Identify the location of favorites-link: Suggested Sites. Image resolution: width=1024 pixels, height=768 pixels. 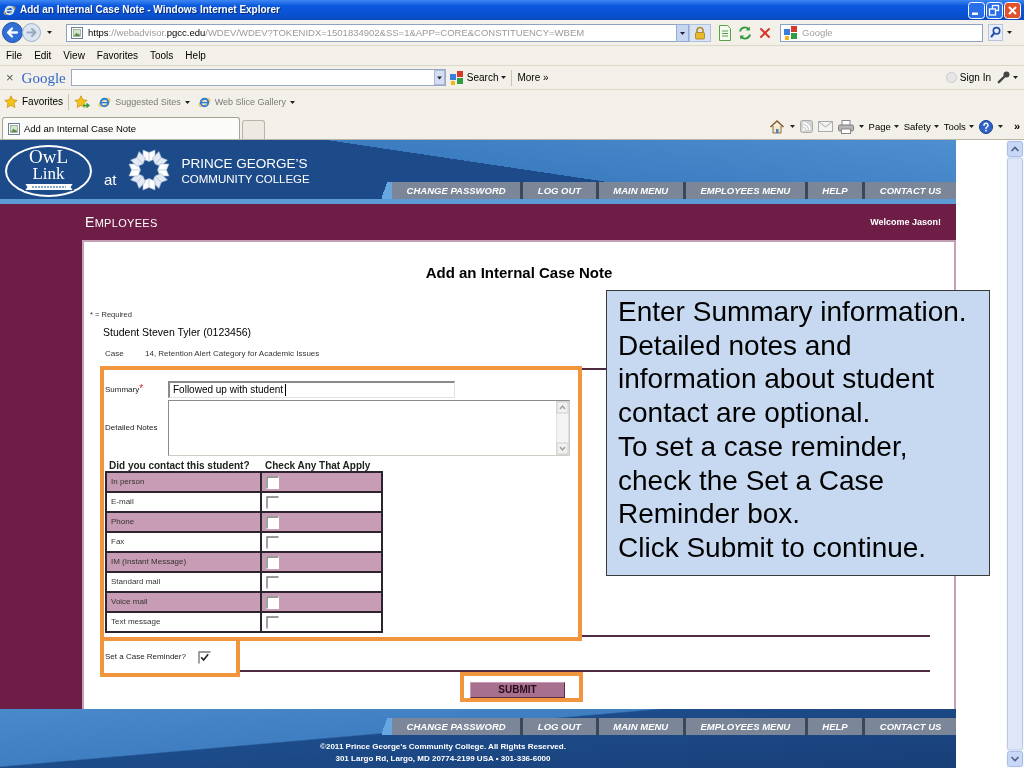
(144, 102).